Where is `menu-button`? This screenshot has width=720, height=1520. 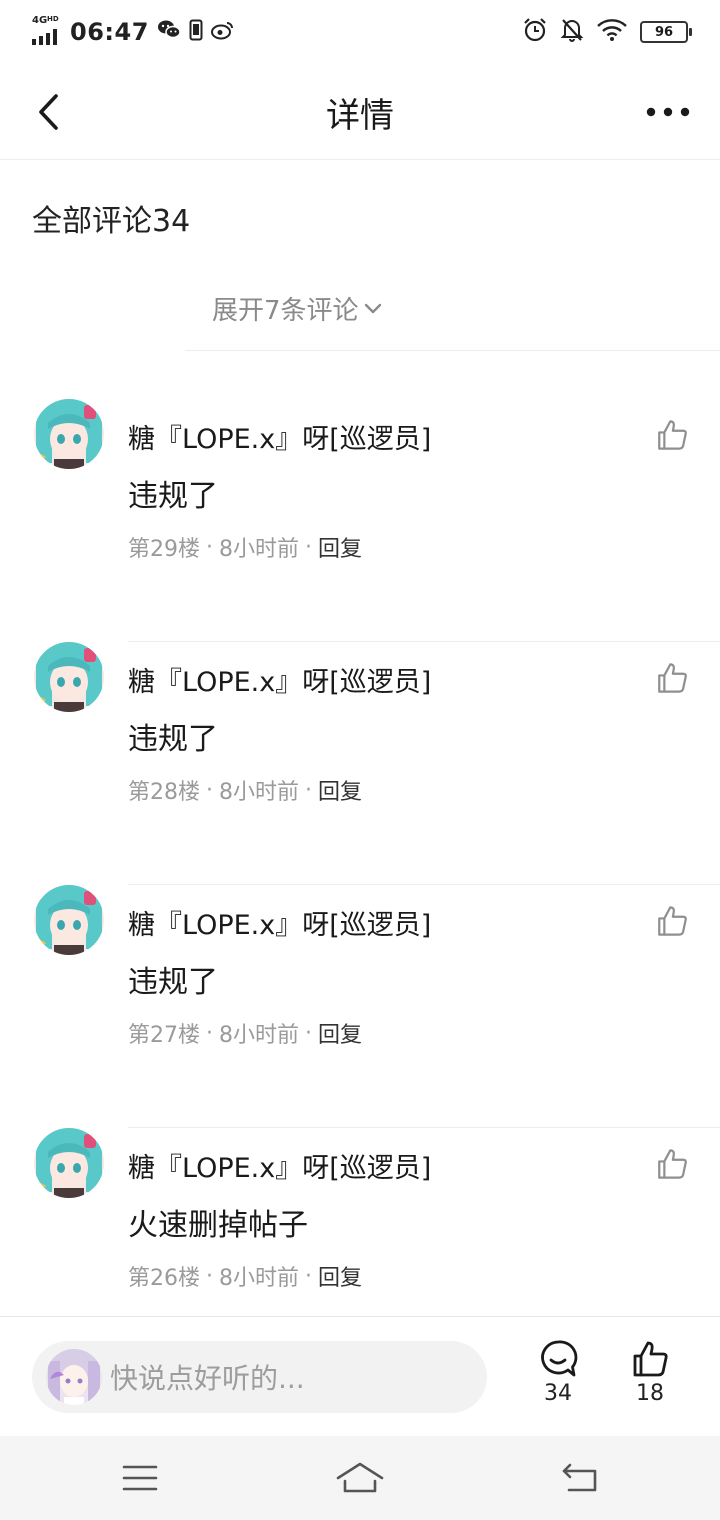 menu-button is located at coordinates (140, 1478).